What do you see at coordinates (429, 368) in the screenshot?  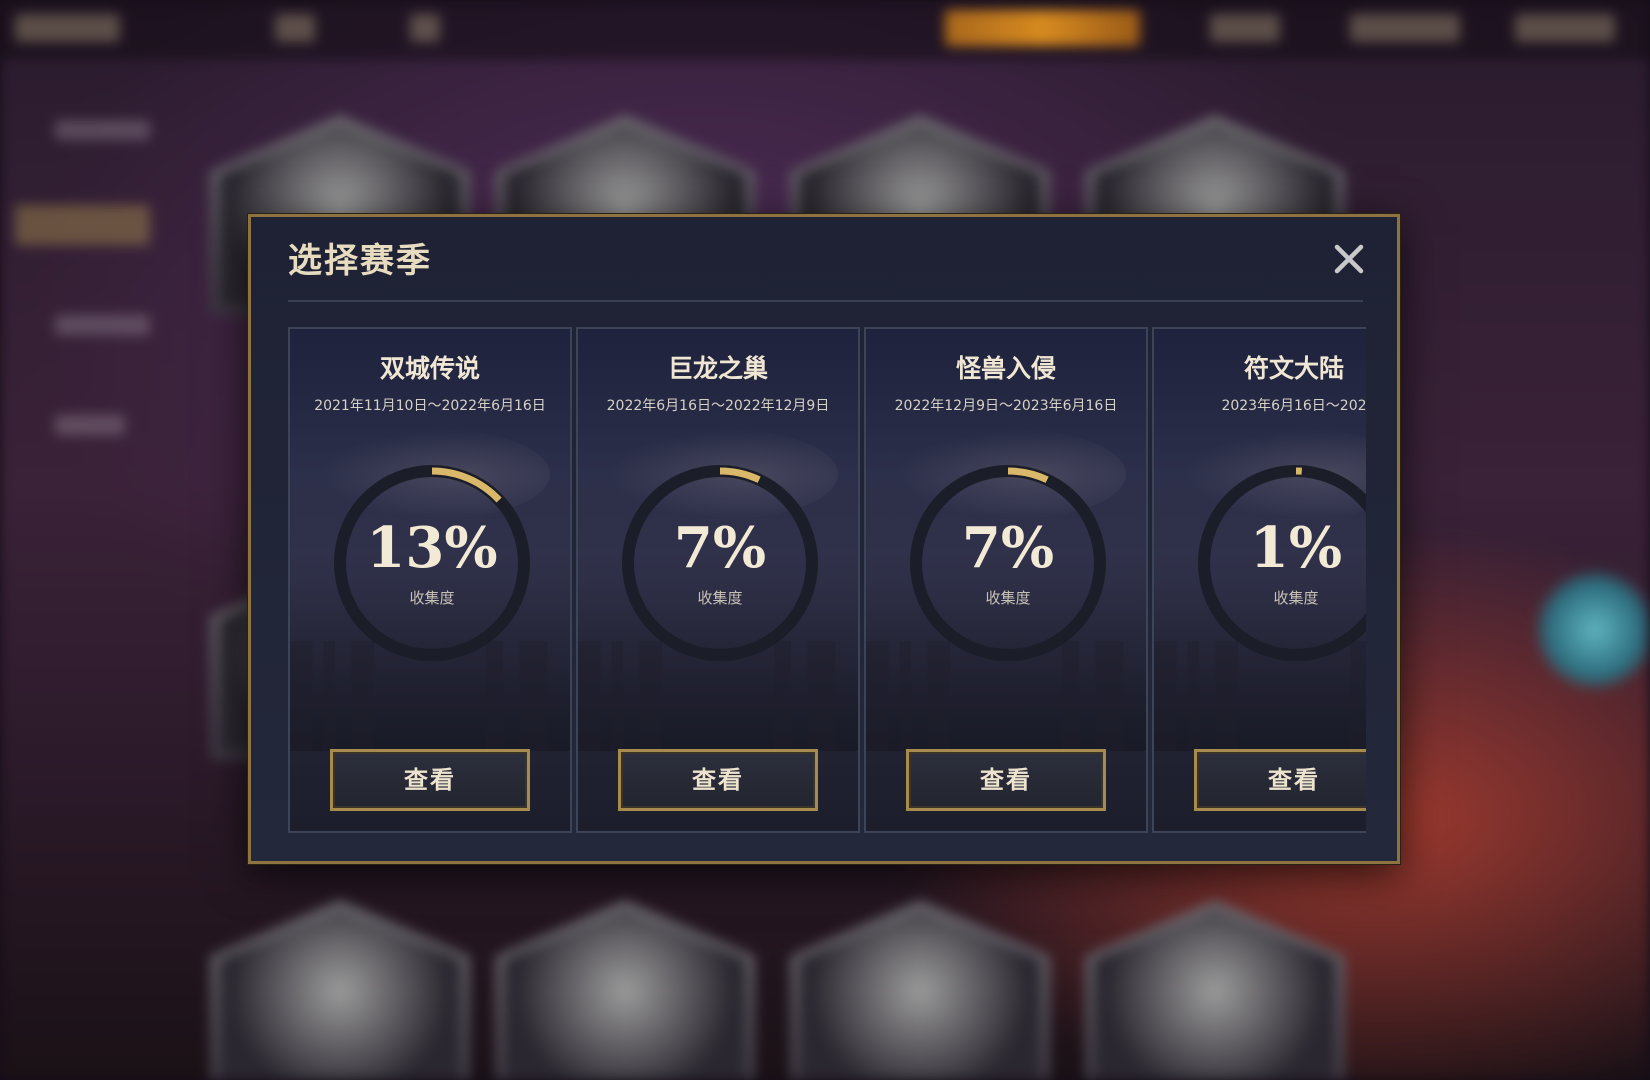 I see `season-title: 双城传说` at bounding box center [429, 368].